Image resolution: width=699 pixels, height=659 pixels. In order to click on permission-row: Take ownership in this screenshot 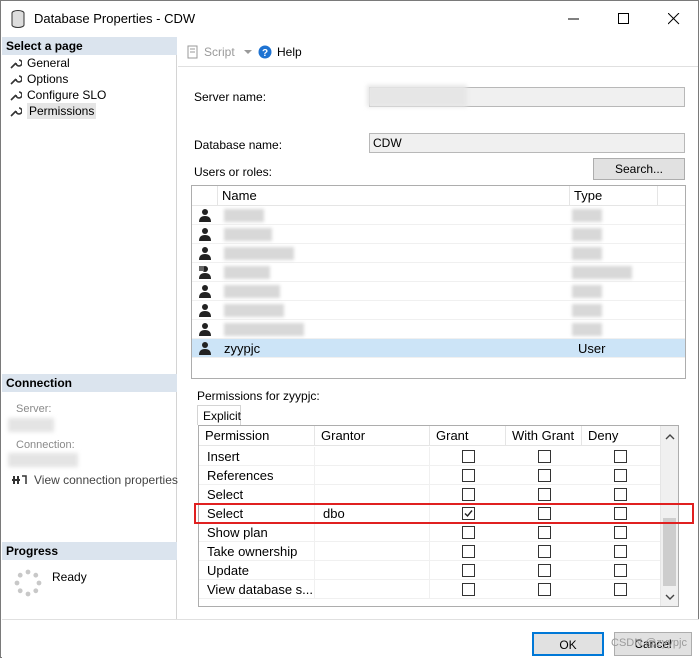, I will do `click(430, 551)`.